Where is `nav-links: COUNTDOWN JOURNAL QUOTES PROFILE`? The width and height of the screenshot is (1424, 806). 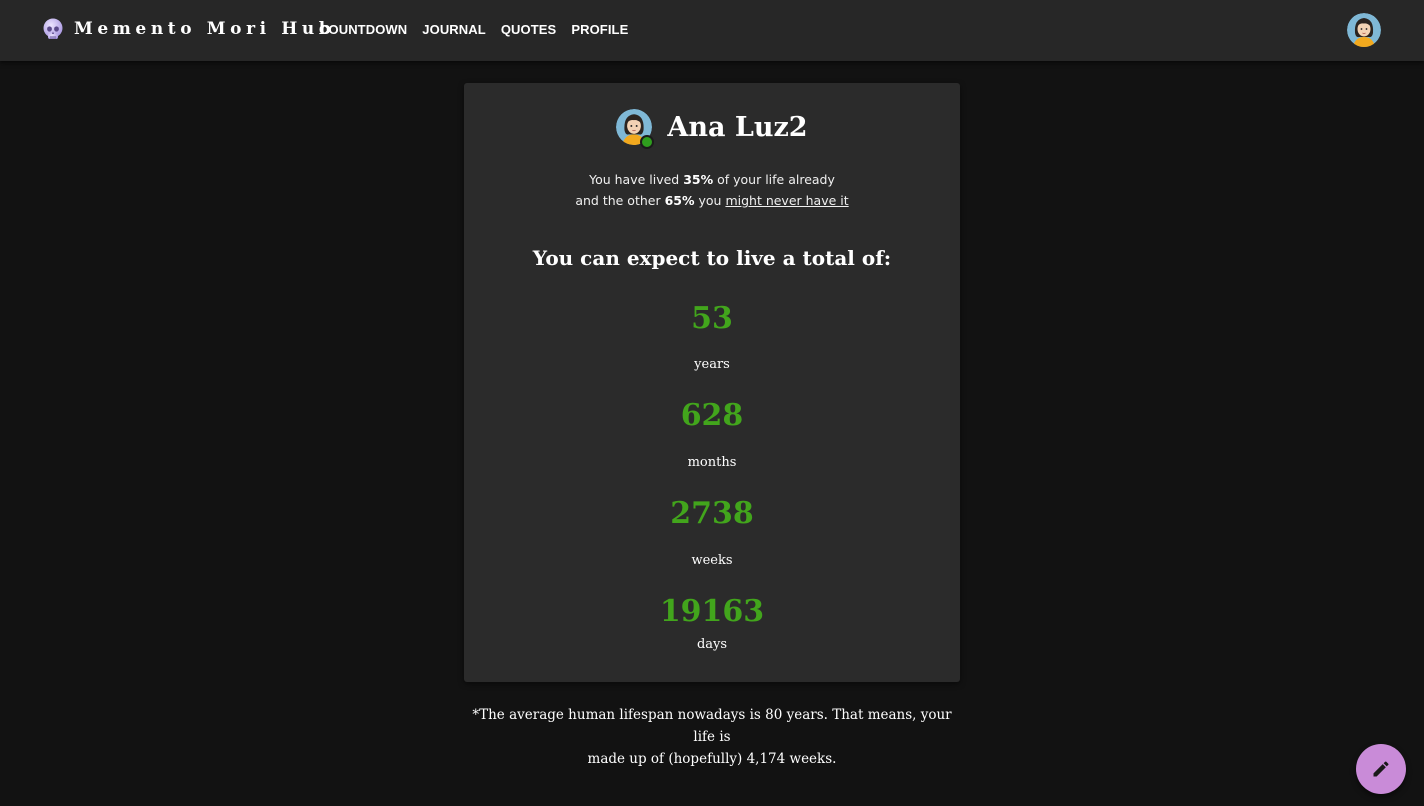
nav-links: COUNTDOWN JOURNAL QUOTES PROFILE is located at coordinates (473, 29).